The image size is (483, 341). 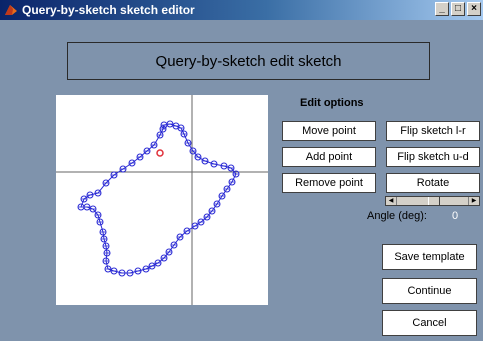 I want to click on flip-lr-button: Flip sketch l-r, so click(x=433, y=131).